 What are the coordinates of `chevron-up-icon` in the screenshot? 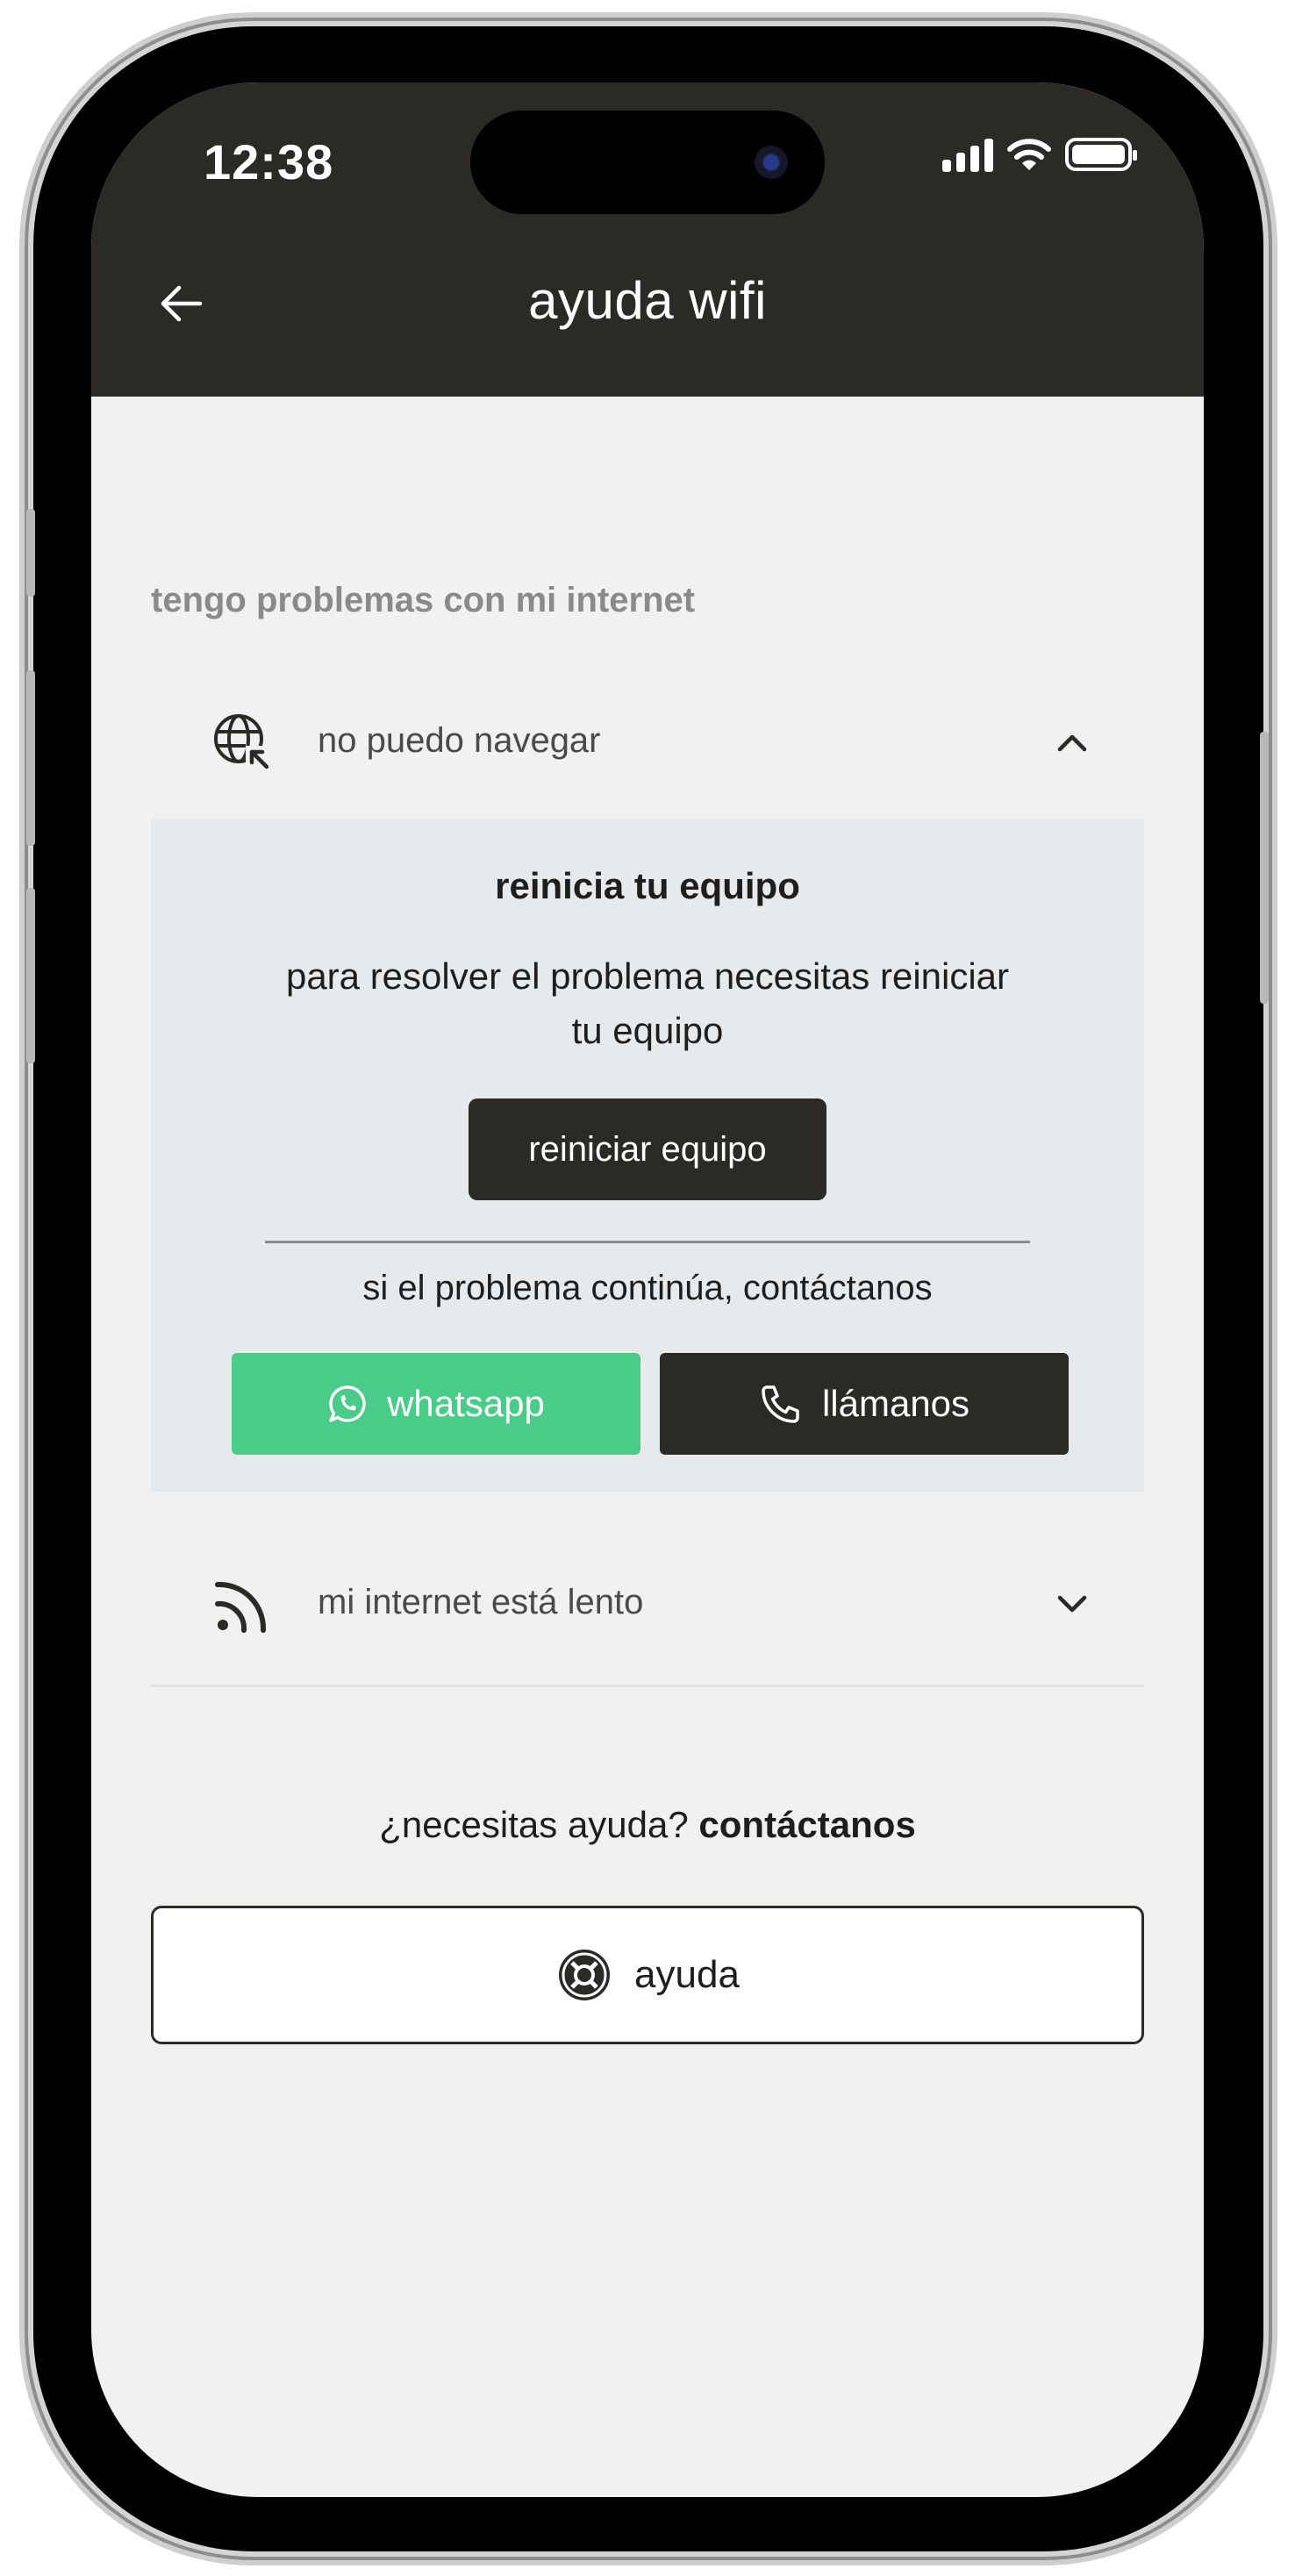 It's located at (1072, 742).